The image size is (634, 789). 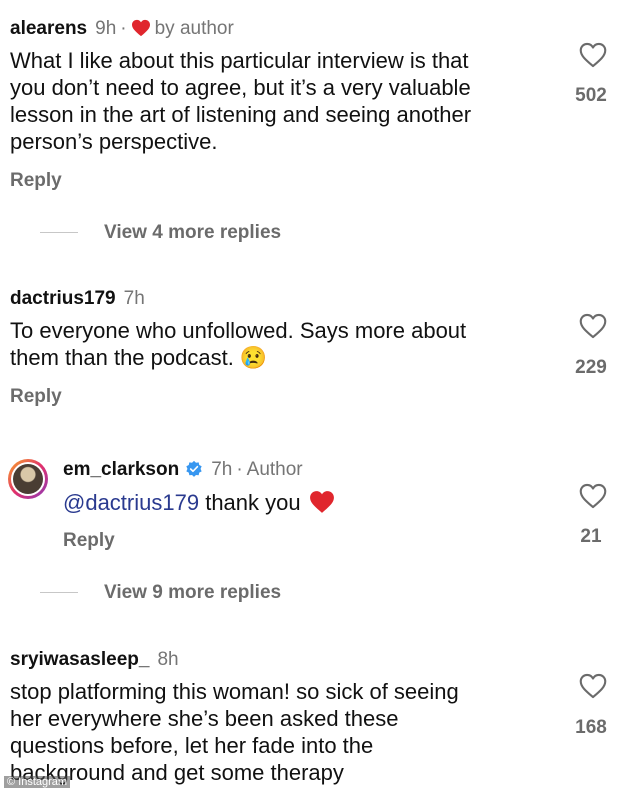 I want to click on comment-text-content: thank you, so click(x=253, y=502).